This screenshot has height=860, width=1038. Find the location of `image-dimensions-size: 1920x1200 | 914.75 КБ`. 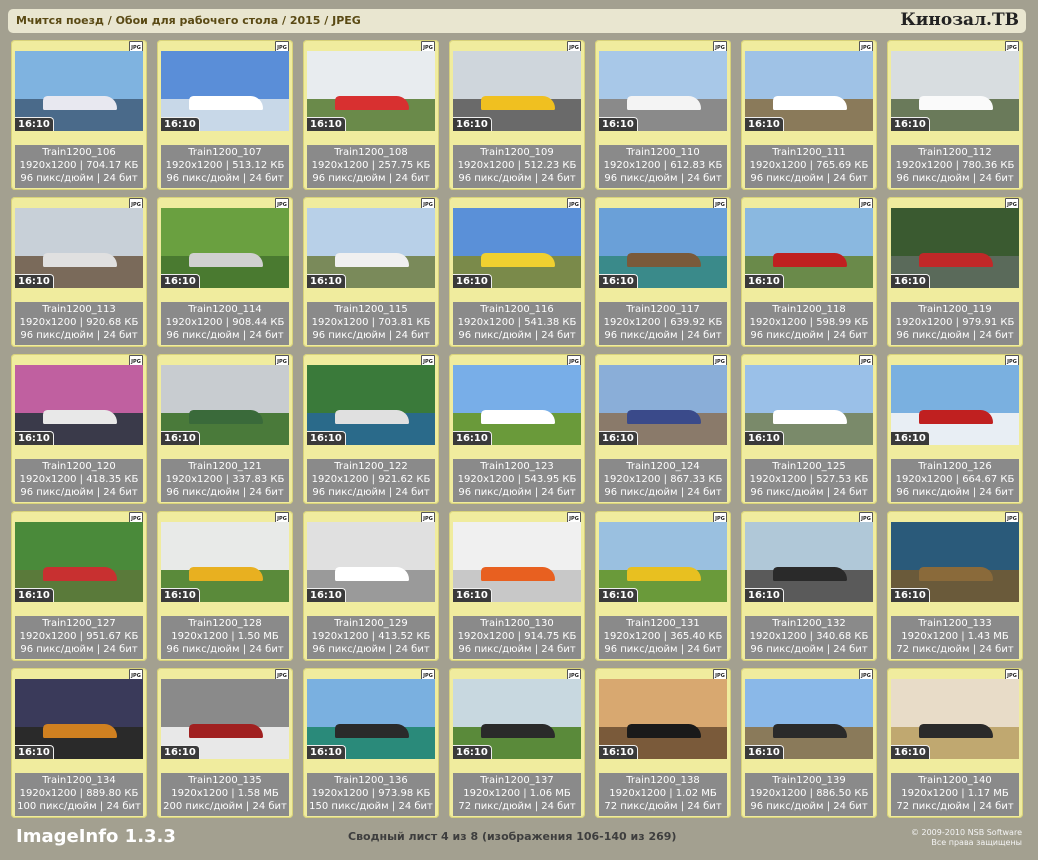

image-dimensions-size: 1920x1200 | 914.75 КБ is located at coordinates (517, 636).